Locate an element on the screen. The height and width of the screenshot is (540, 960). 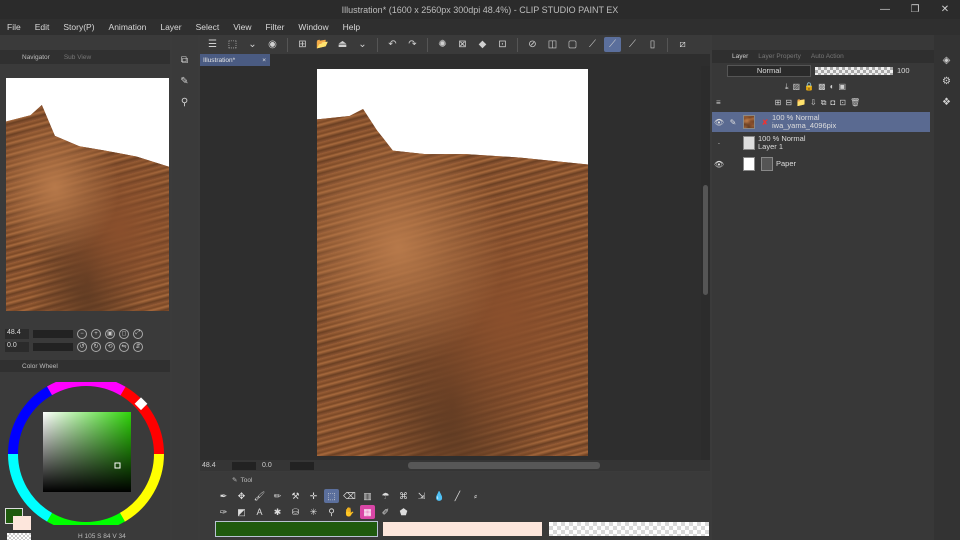
transparent-color-swatch is located at coordinates (19, 536).